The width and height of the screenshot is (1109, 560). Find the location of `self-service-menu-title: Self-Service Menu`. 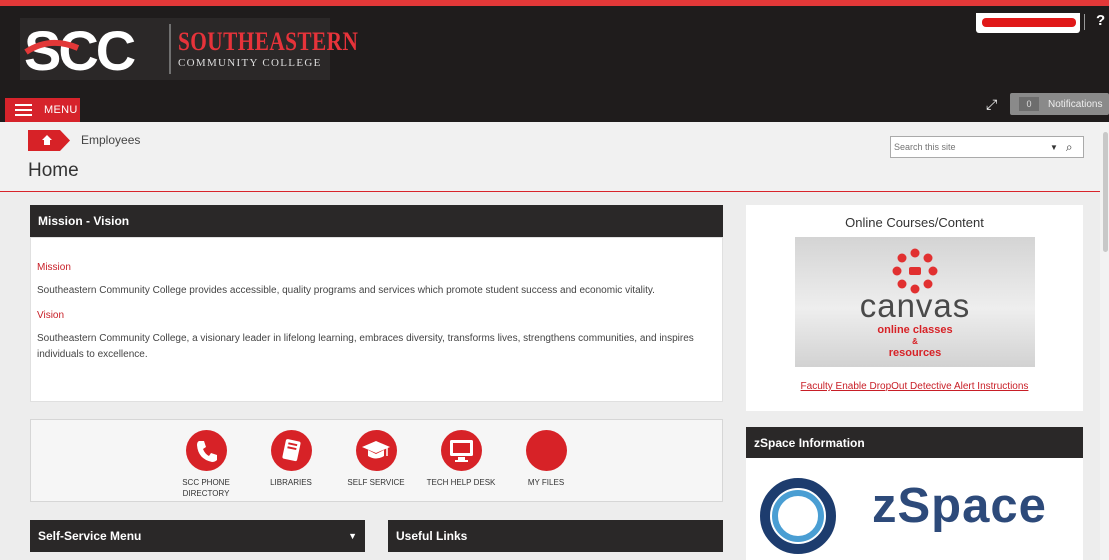

self-service-menu-title: Self-Service Menu is located at coordinates (90, 536).